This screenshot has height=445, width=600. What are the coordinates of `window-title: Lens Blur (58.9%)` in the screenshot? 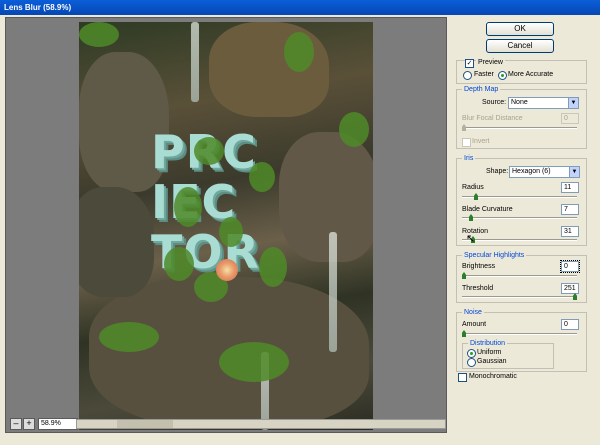 It's located at (38, 7).